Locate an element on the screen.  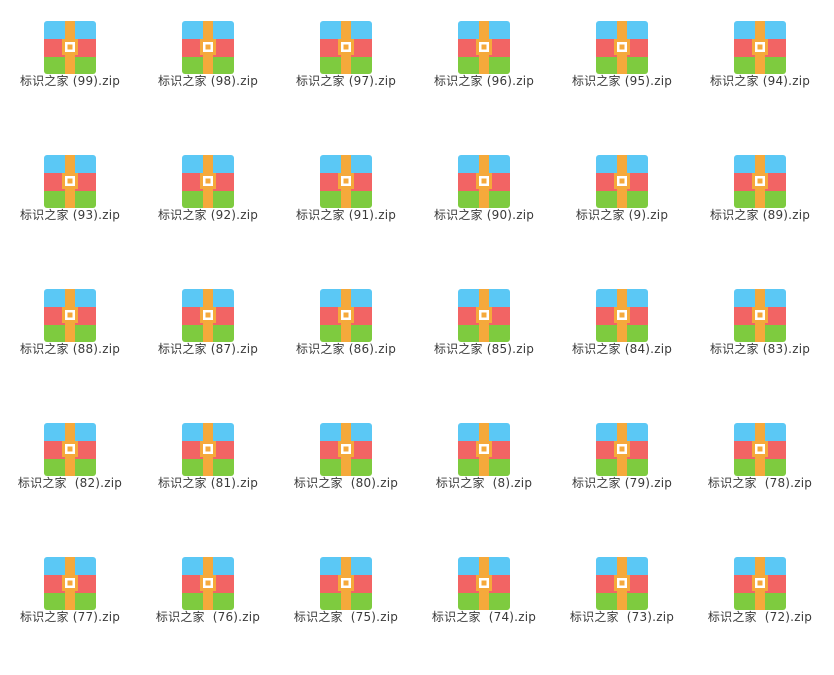
file-item: 标识之家 (82).zip is located at coordinates (70, 462).